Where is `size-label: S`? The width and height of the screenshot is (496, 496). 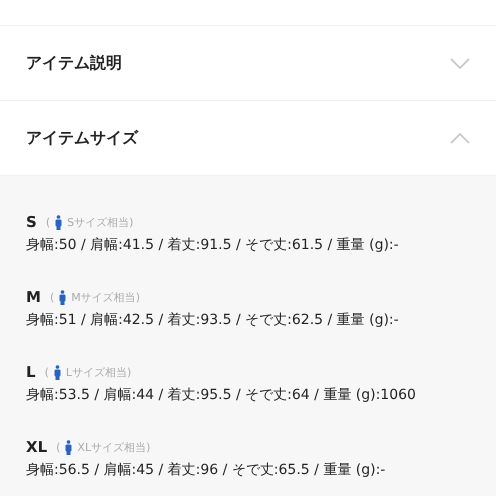 size-label: S is located at coordinates (31, 222).